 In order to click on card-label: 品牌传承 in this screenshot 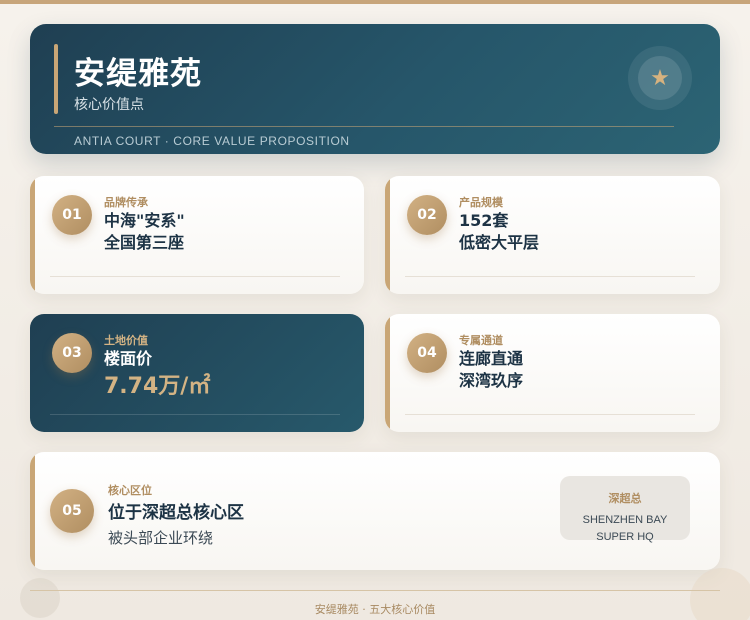, I will do `click(126, 202)`.